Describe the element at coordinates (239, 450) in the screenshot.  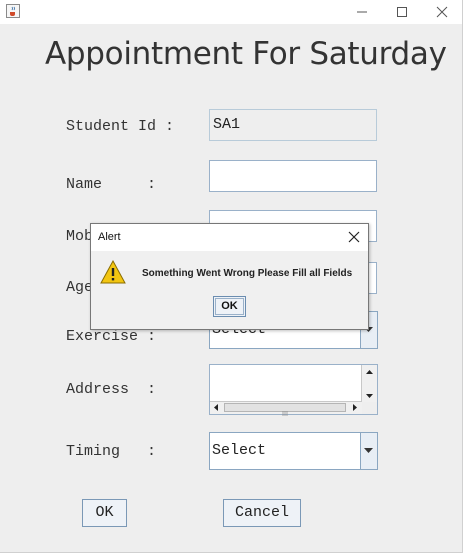
I see `timing-select-value: Select` at that location.